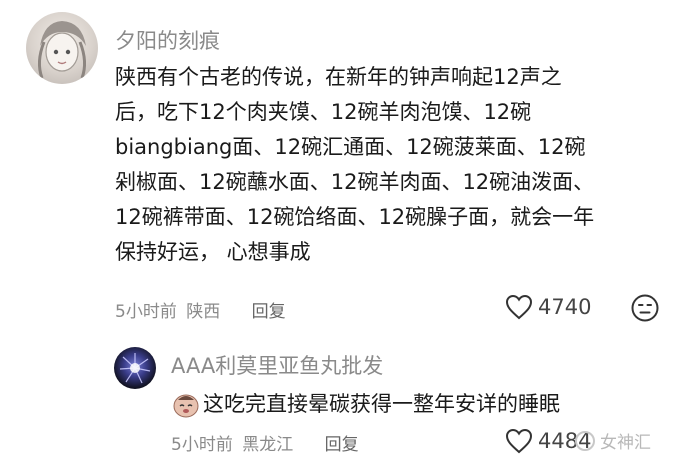 The width and height of the screenshot is (690, 471). I want to click on like-count: 4740, so click(565, 307).